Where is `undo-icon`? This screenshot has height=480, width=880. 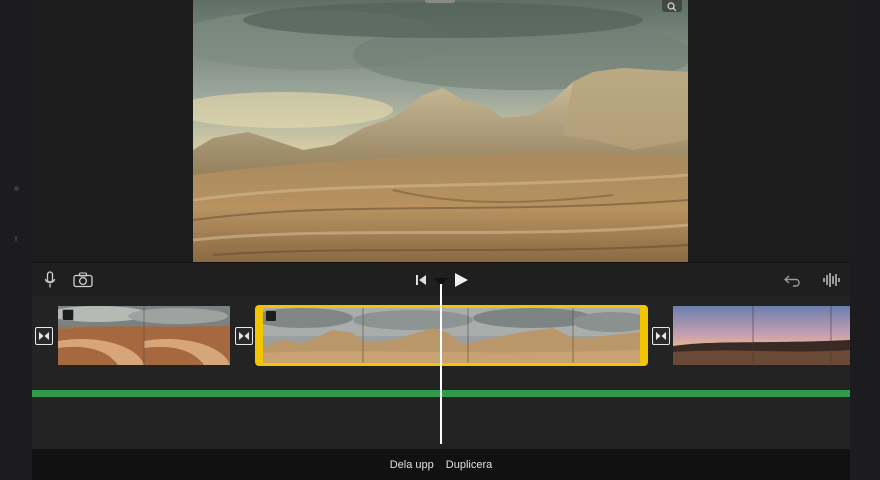 undo-icon is located at coordinates (792, 281).